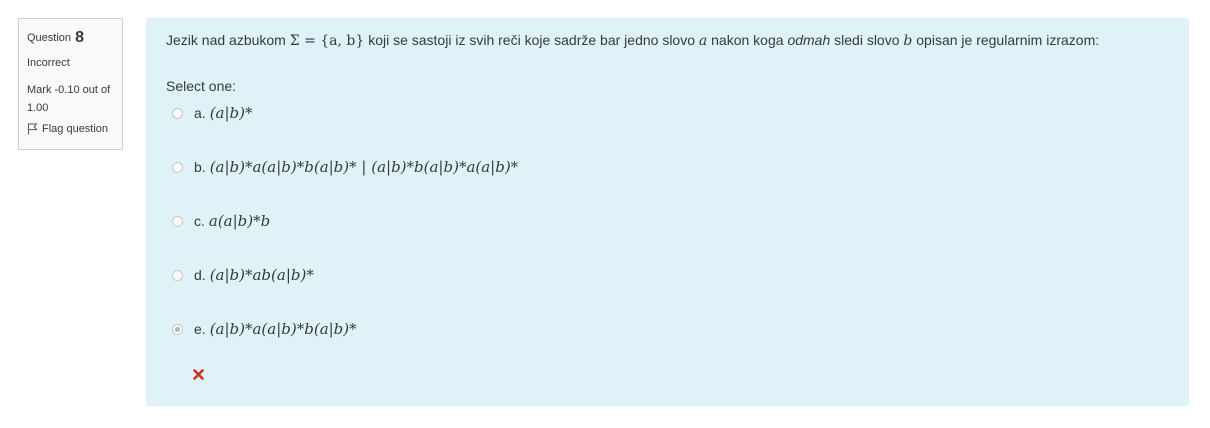  Describe the element at coordinates (200, 113) in the screenshot. I see `option-letter: a.` at that location.